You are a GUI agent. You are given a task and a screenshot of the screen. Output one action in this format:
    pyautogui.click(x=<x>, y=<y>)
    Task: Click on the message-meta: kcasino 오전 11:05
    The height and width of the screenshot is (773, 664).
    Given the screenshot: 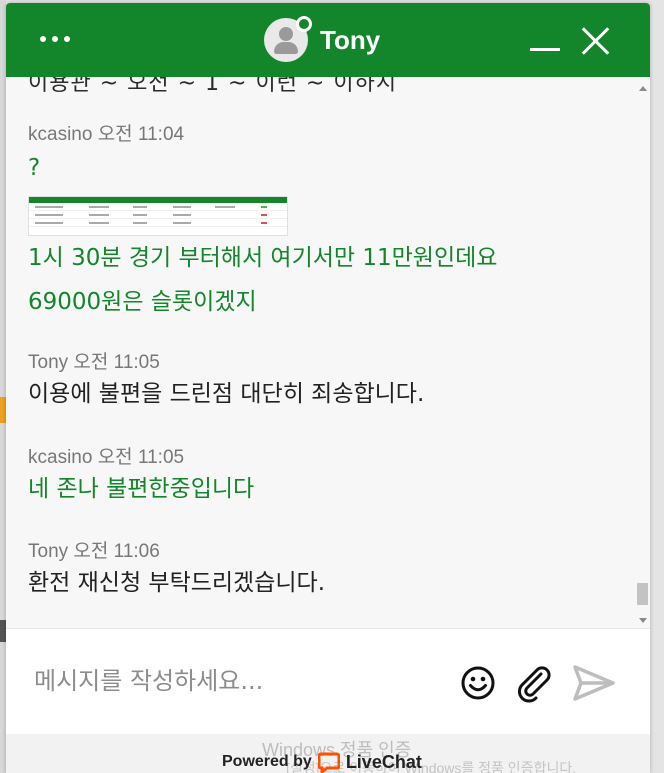 What is the action you would take?
    pyautogui.click(x=141, y=455)
    